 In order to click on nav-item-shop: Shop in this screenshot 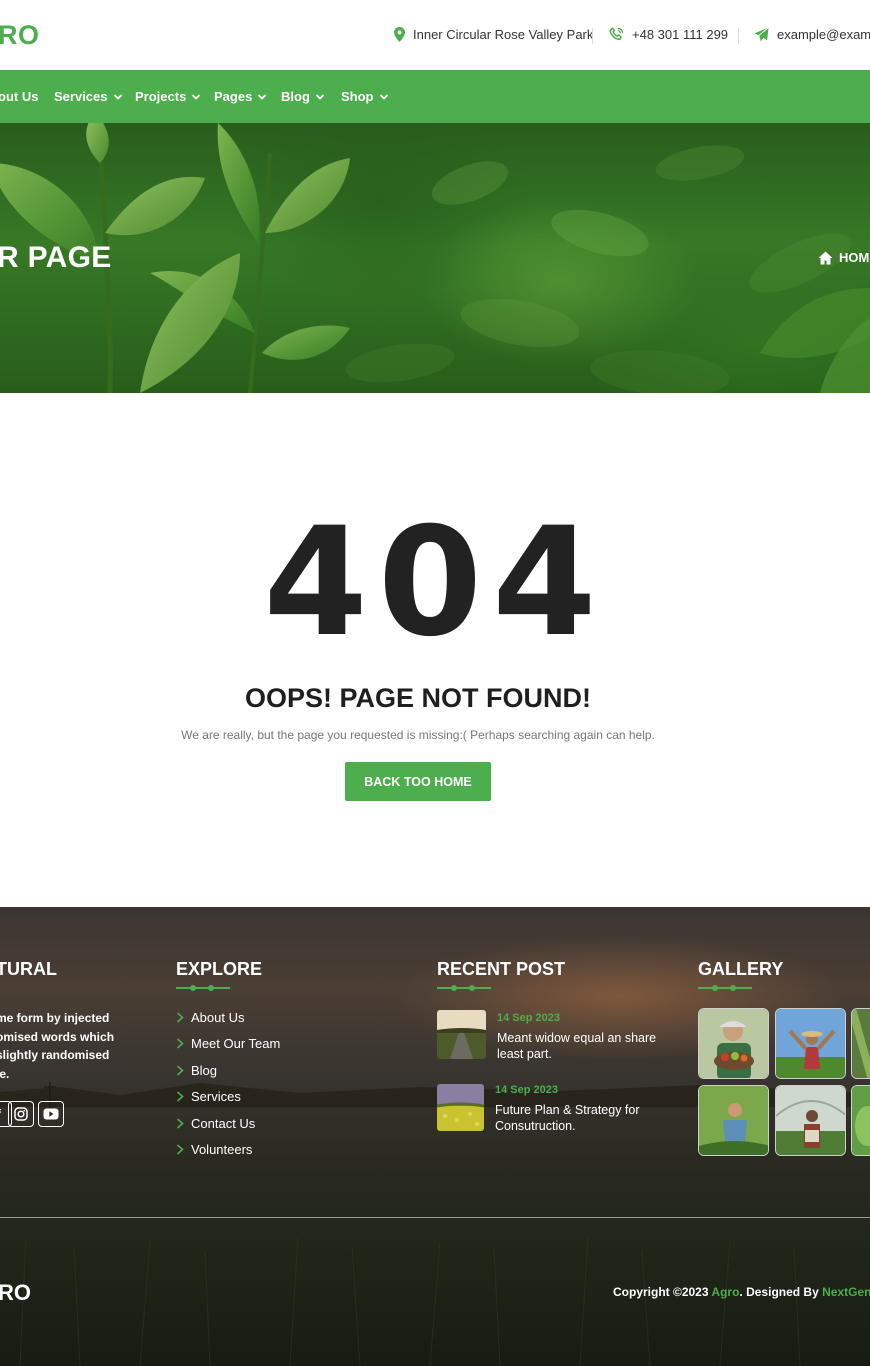, I will do `click(365, 96)`.